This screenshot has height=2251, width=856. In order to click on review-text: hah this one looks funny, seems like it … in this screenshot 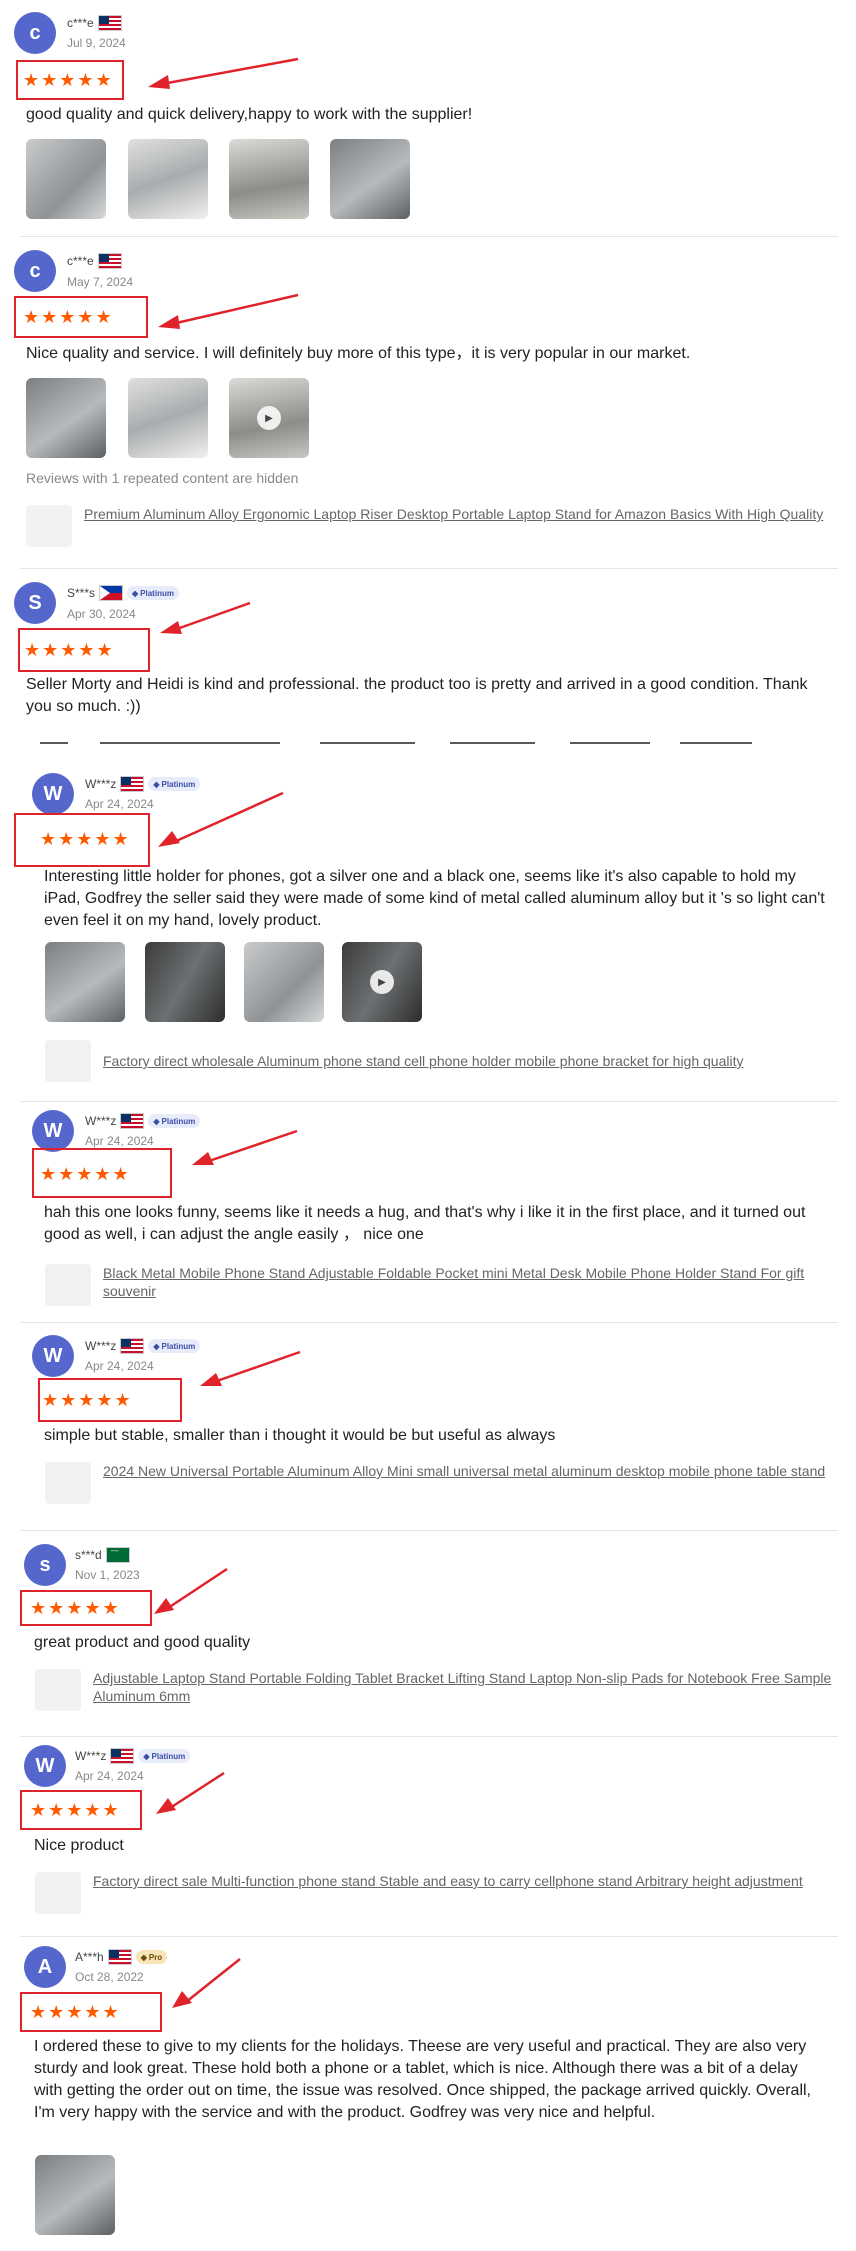, I will do `click(425, 1223)`.